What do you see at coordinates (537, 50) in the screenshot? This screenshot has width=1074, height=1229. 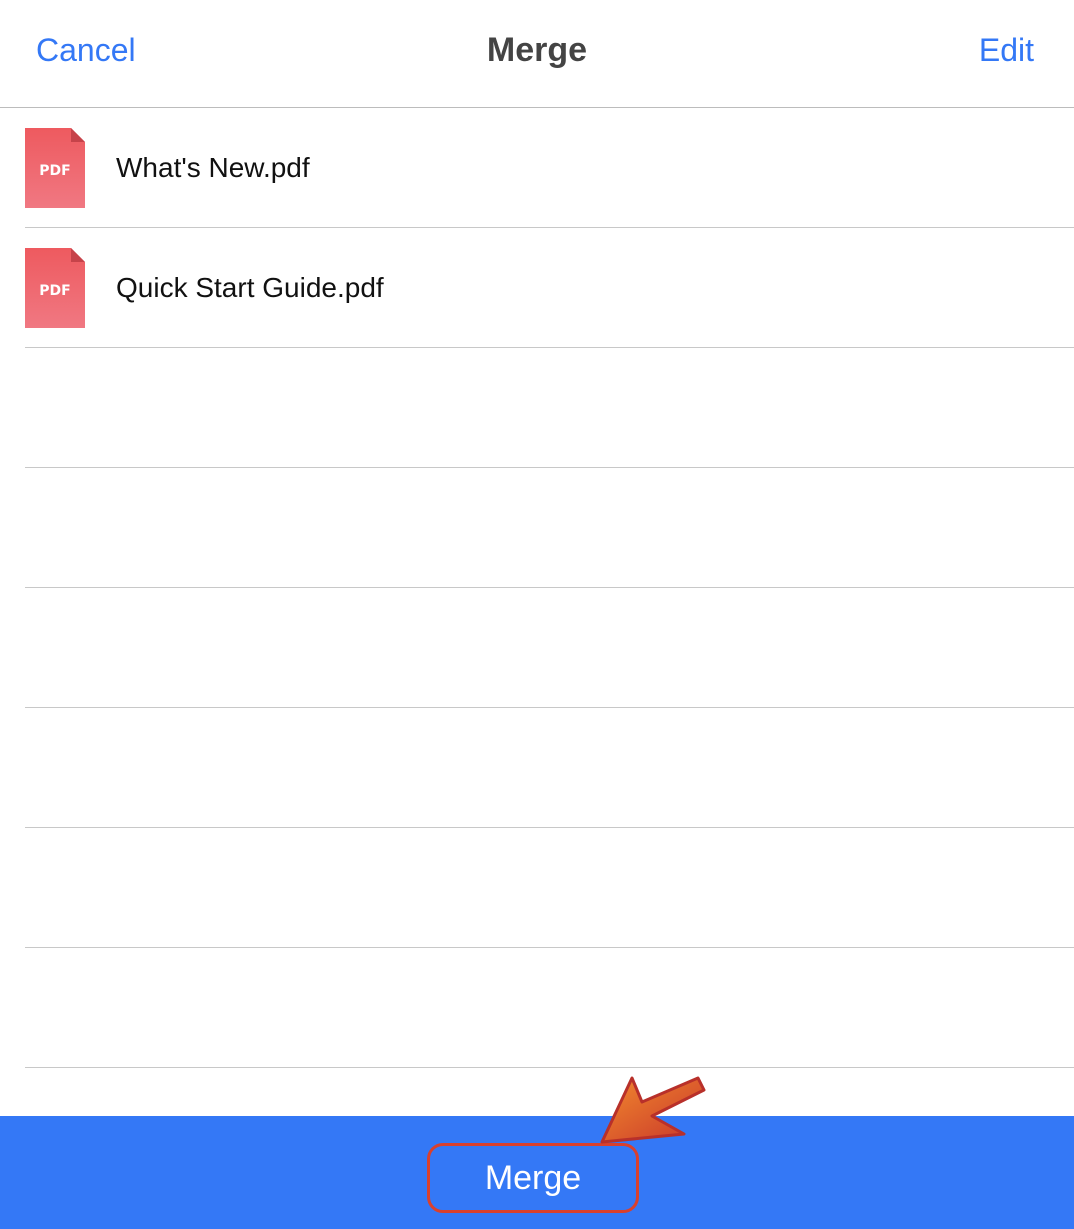 I see `page-title: Merge` at bounding box center [537, 50].